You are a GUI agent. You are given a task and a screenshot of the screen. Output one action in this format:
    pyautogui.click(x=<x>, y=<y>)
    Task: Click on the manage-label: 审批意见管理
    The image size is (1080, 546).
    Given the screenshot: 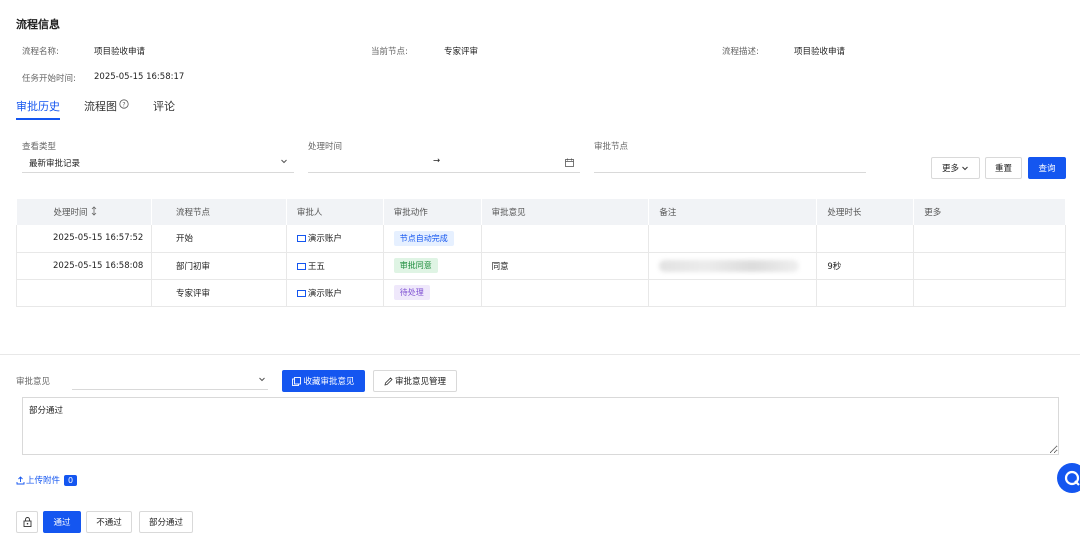 What is the action you would take?
    pyautogui.click(x=420, y=382)
    